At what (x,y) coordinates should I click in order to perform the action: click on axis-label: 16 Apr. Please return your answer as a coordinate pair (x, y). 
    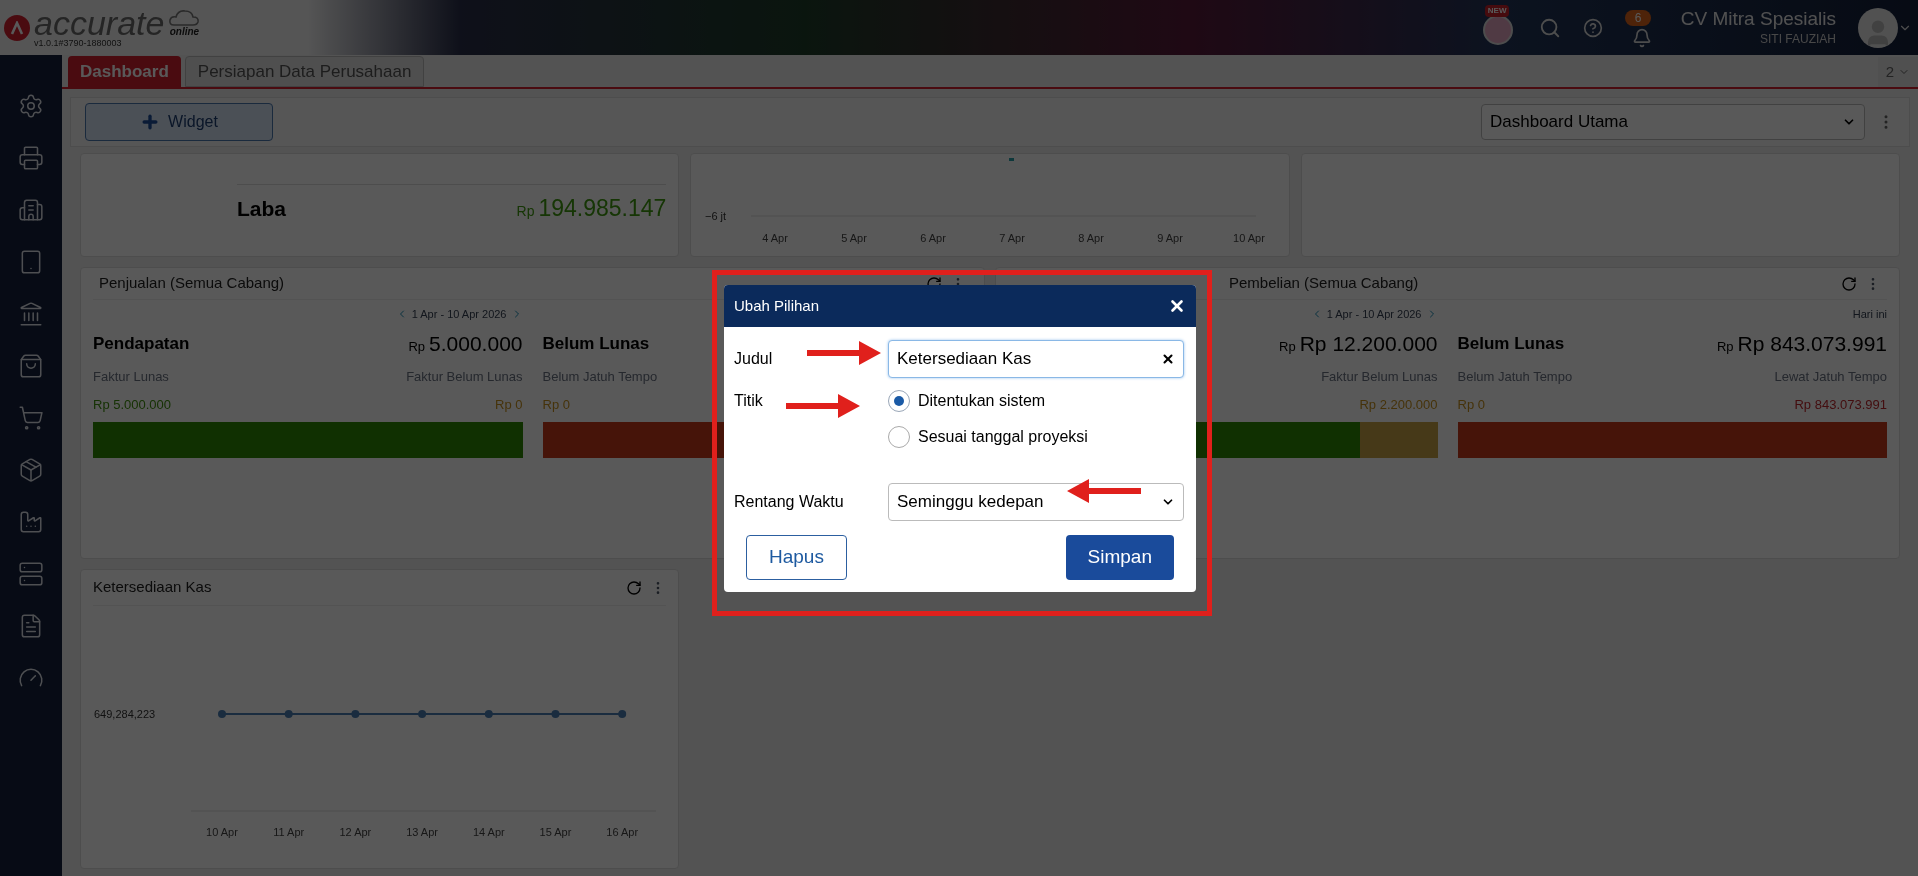
    Looking at the image, I should click on (622, 832).